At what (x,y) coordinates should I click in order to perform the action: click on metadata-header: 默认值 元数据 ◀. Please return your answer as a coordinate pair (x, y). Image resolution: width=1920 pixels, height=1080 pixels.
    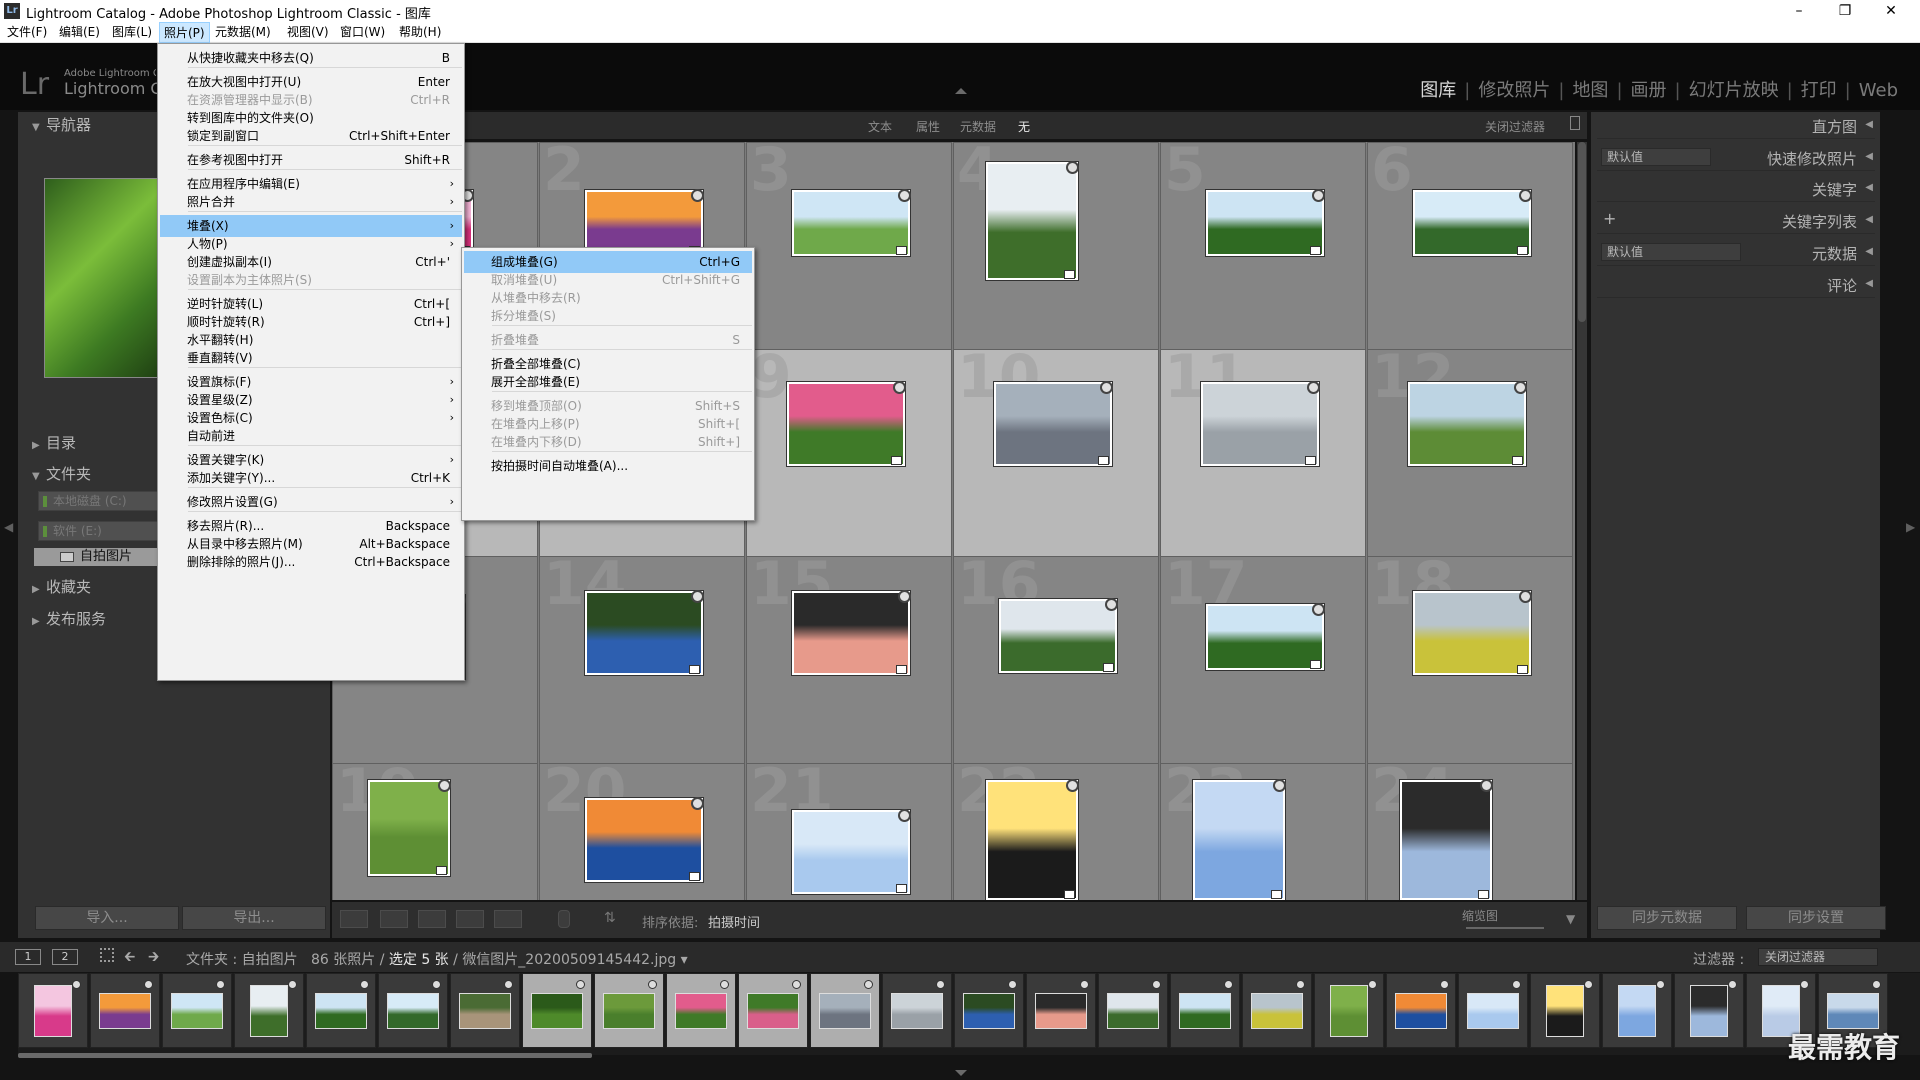
    Looking at the image, I should click on (1736, 252).